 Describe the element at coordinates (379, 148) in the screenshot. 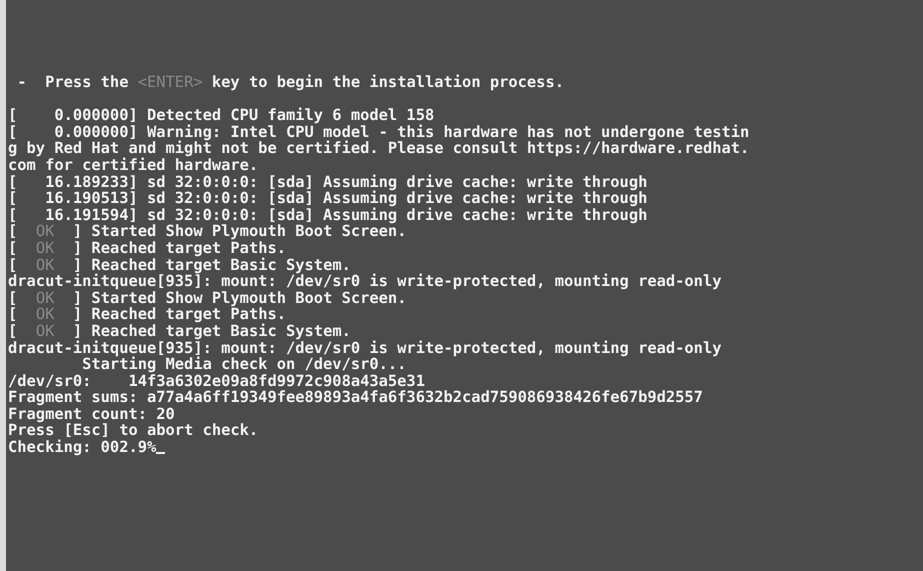

I see `console-line: g by Red Hat and might not be certified. Please consult https://hardware.redhat.` at that location.